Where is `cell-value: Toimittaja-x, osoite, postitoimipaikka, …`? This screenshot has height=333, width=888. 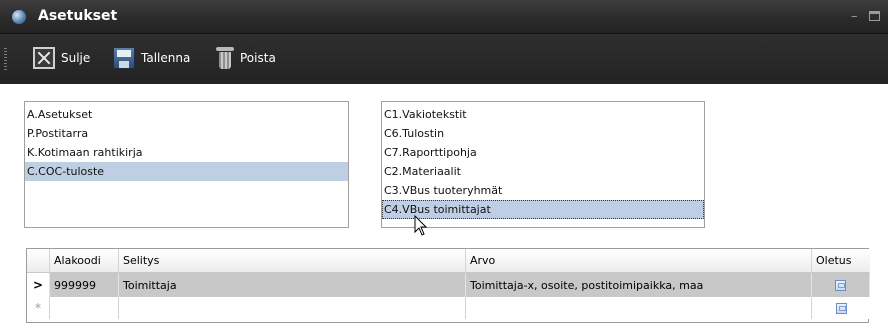
cell-value: Toimittaja-x, osoite, postitoimipaikka, … is located at coordinates (639, 285).